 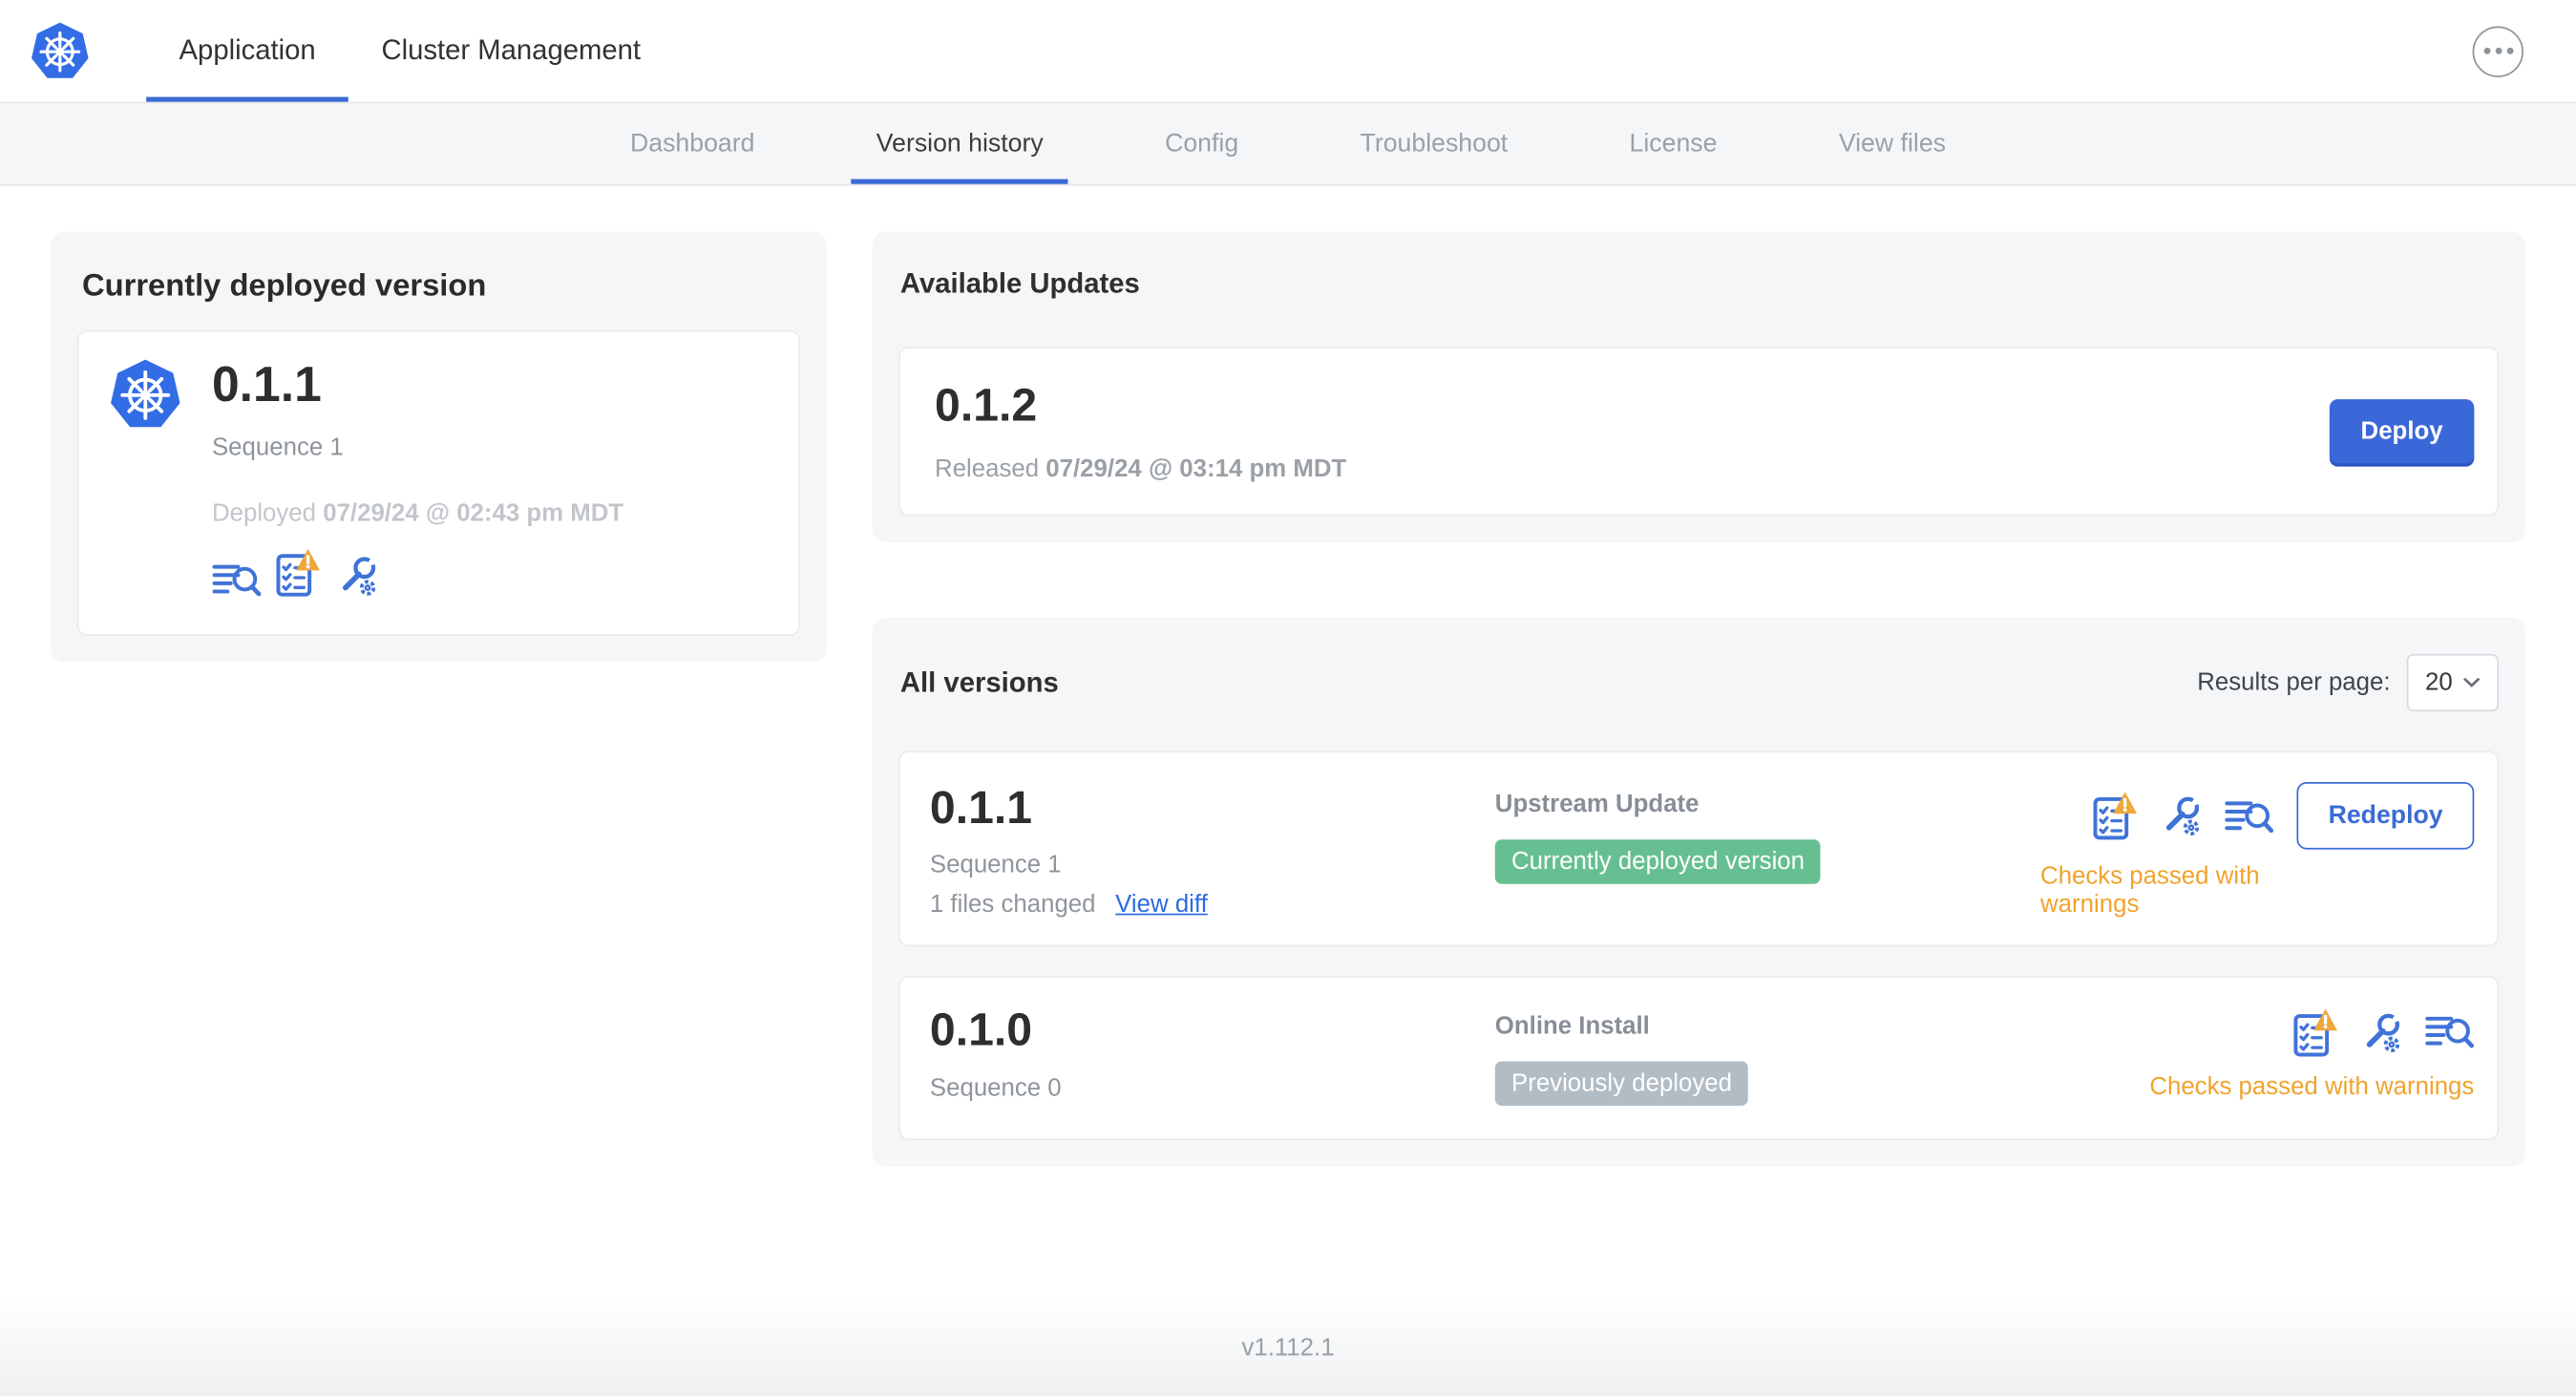 What do you see at coordinates (510, 51) in the screenshot?
I see `tab-cluster-management: Cluster Management` at bounding box center [510, 51].